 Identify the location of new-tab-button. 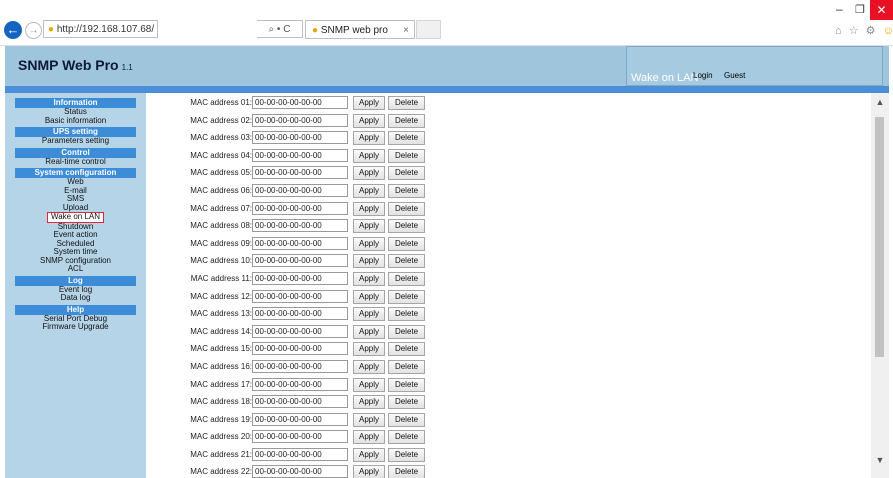
(428, 29).